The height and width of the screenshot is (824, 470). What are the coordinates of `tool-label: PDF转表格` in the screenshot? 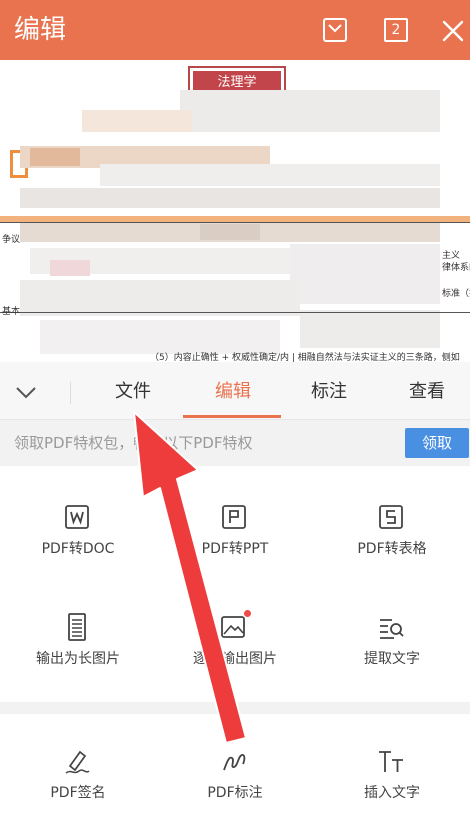 It's located at (392, 549).